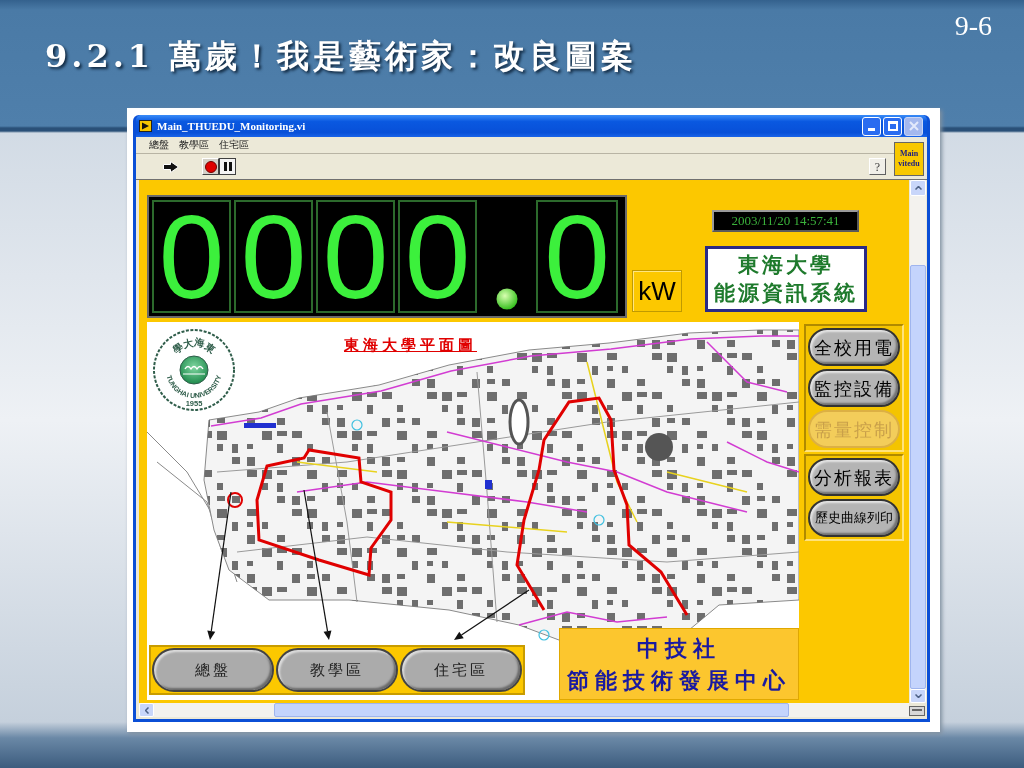 This screenshot has width=1024, height=768. Describe the element at coordinates (410, 345) in the screenshot. I see `map-title: 東海大學平面圖` at that location.